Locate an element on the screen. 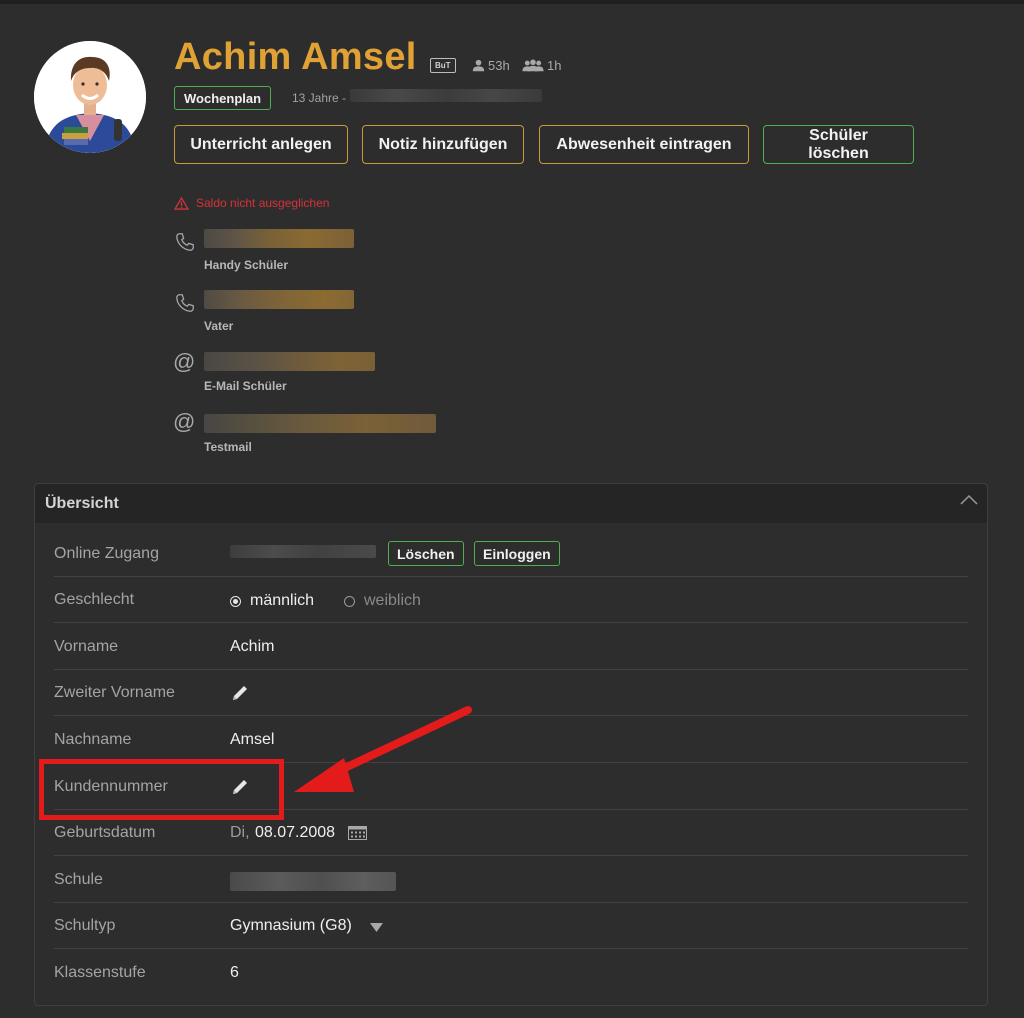 This screenshot has width=1024, height=1018. grade-label: Klassenstufe is located at coordinates (100, 972).